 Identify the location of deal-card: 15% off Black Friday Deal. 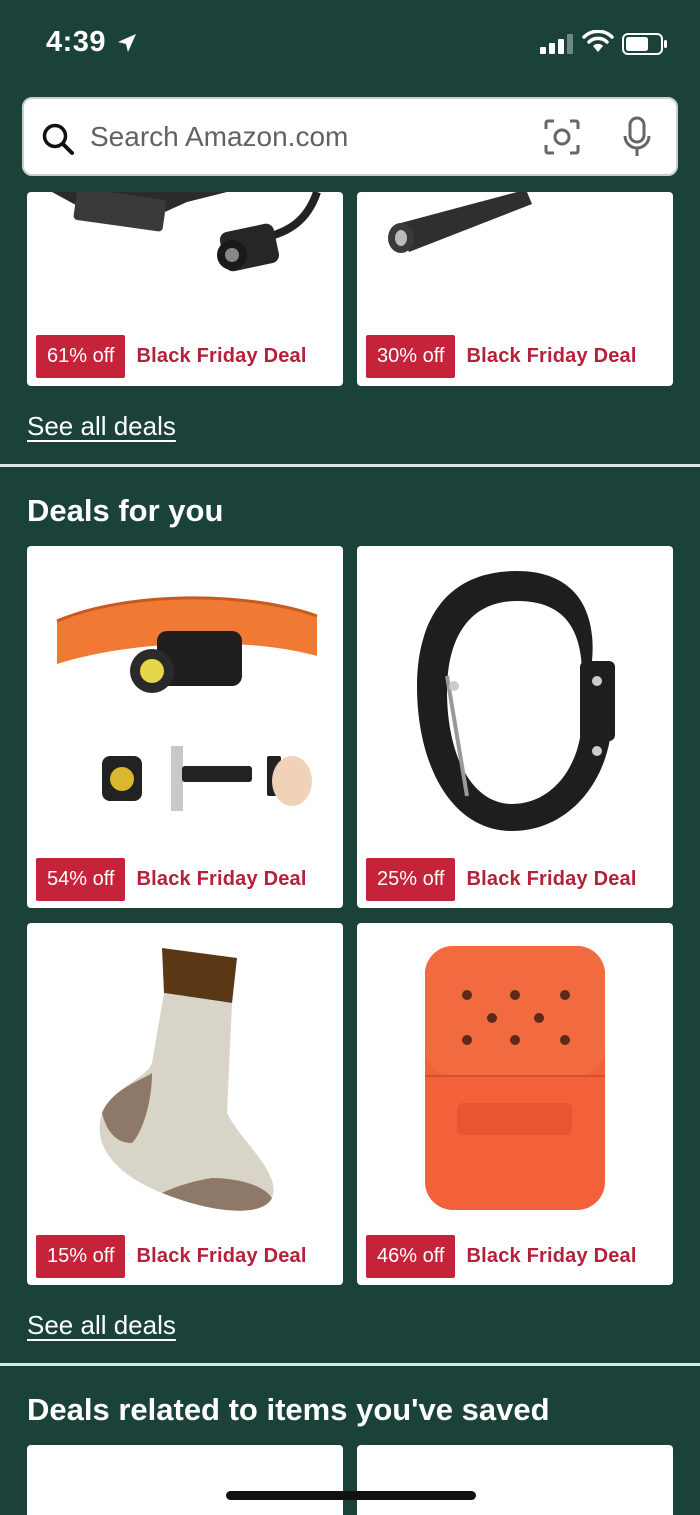
(185, 1104).